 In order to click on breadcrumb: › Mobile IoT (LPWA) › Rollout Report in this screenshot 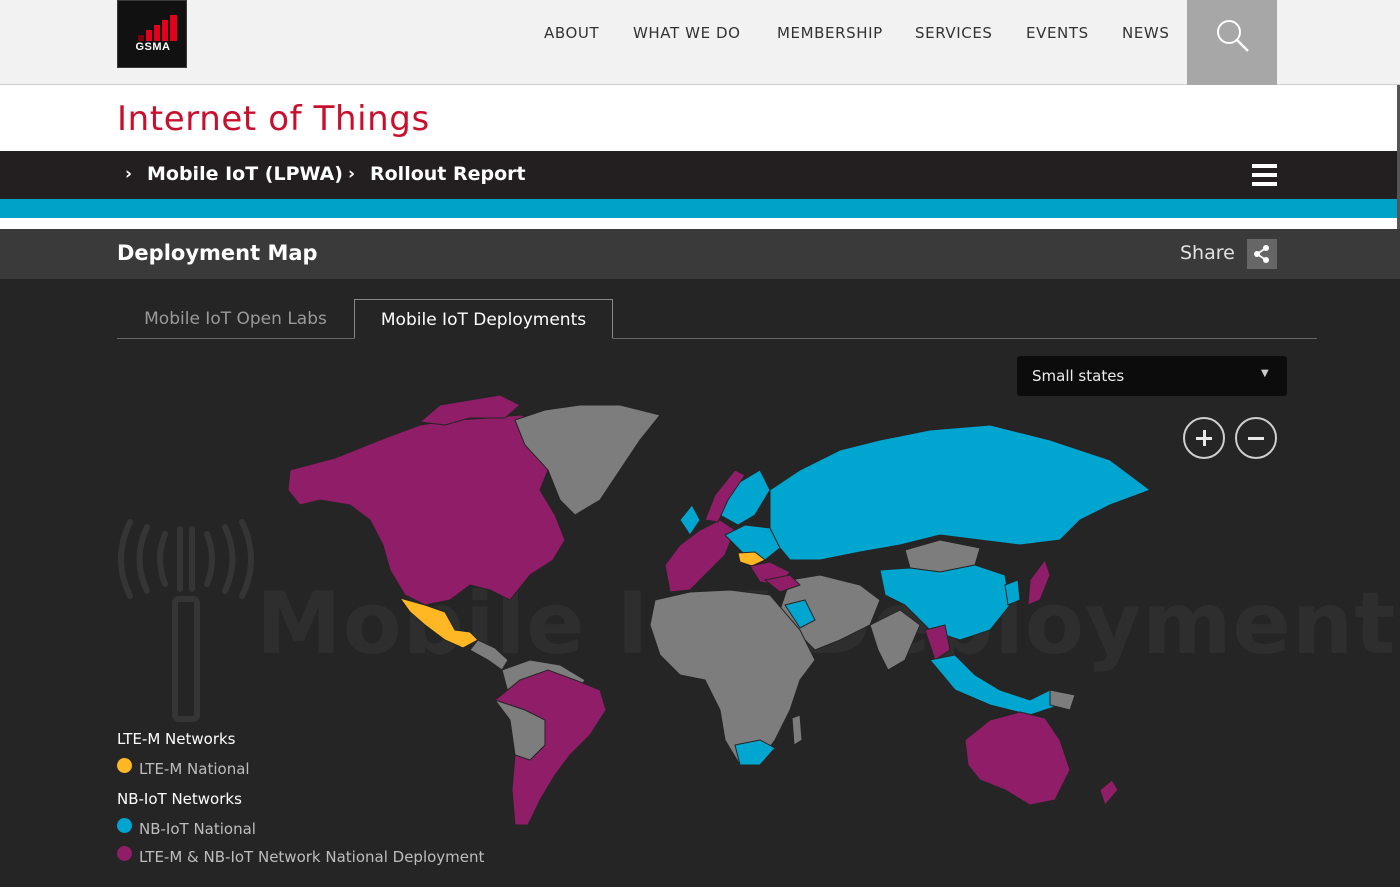, I will do `click(698, 175)`.